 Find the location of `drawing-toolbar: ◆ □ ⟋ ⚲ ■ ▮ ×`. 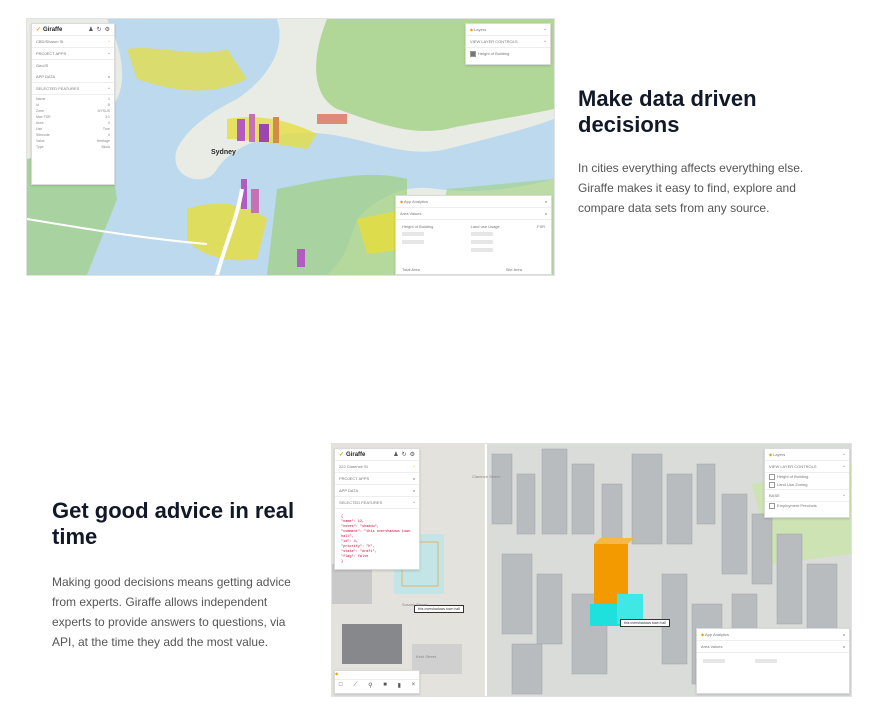

drawing-toolbar: ◆ □ ⟋ ⚲ ■ ▮ × is located at coordinates (377, 682).